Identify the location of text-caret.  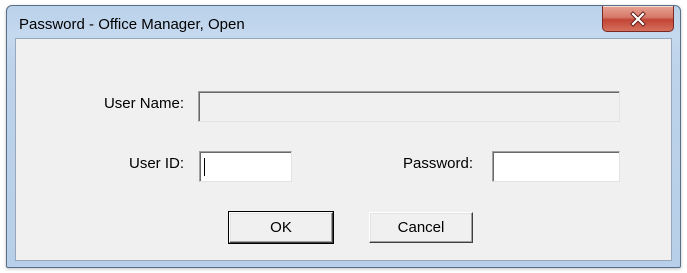
(204, 167).